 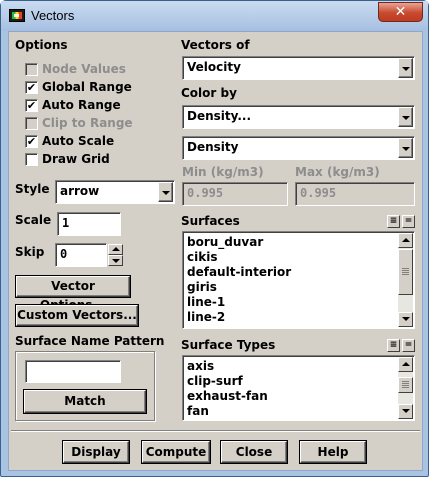 I want to click on auto-scale-checkbox: ✔, so click(x=31, y=141).